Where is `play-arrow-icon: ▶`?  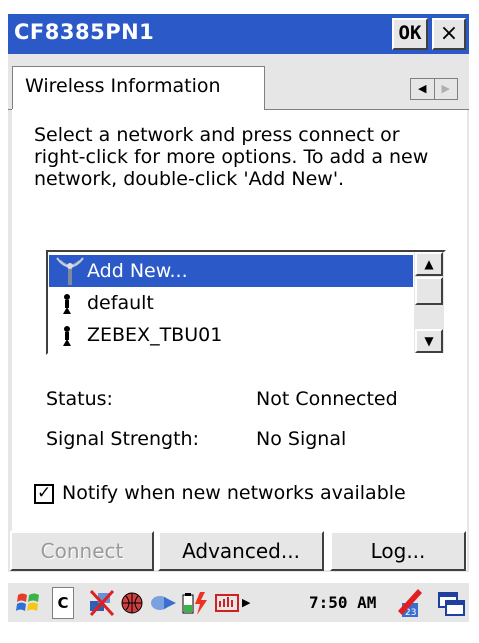 play-arrow-icon: ▶ is located at coordinates (246, 602).